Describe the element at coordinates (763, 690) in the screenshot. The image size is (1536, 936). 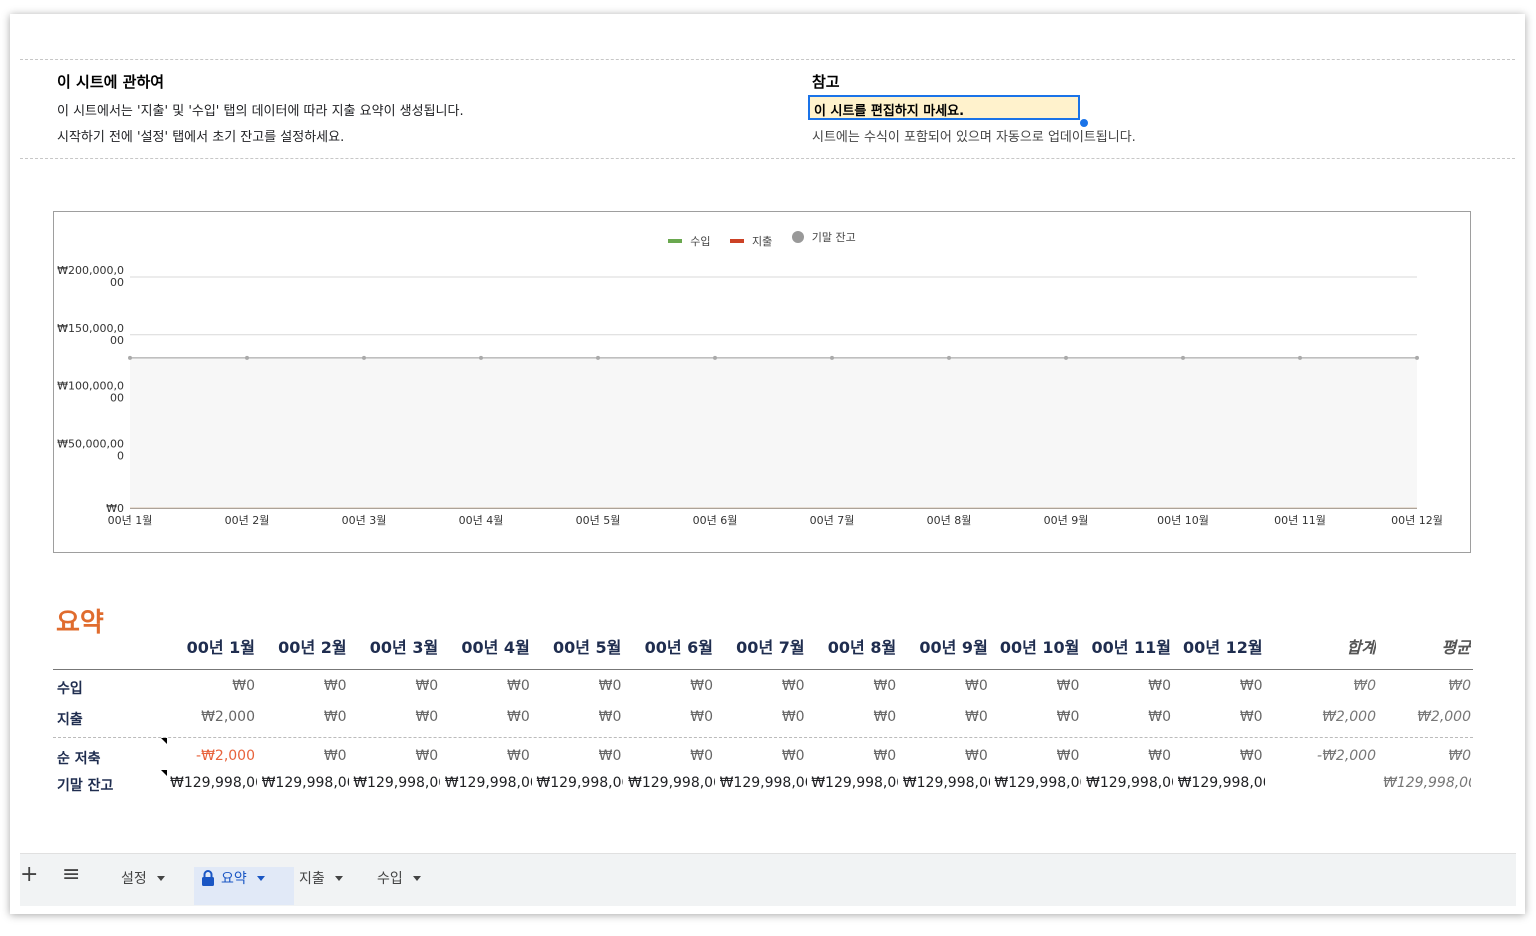
I see `table-row-income: 수입 ₩0 ₩0 ₩0 ₩0 ₩0 ₩0 ₩0 ₩0 ₩0 ₩0 ₩0 ₩0 ₩0 ₩0` at that location.